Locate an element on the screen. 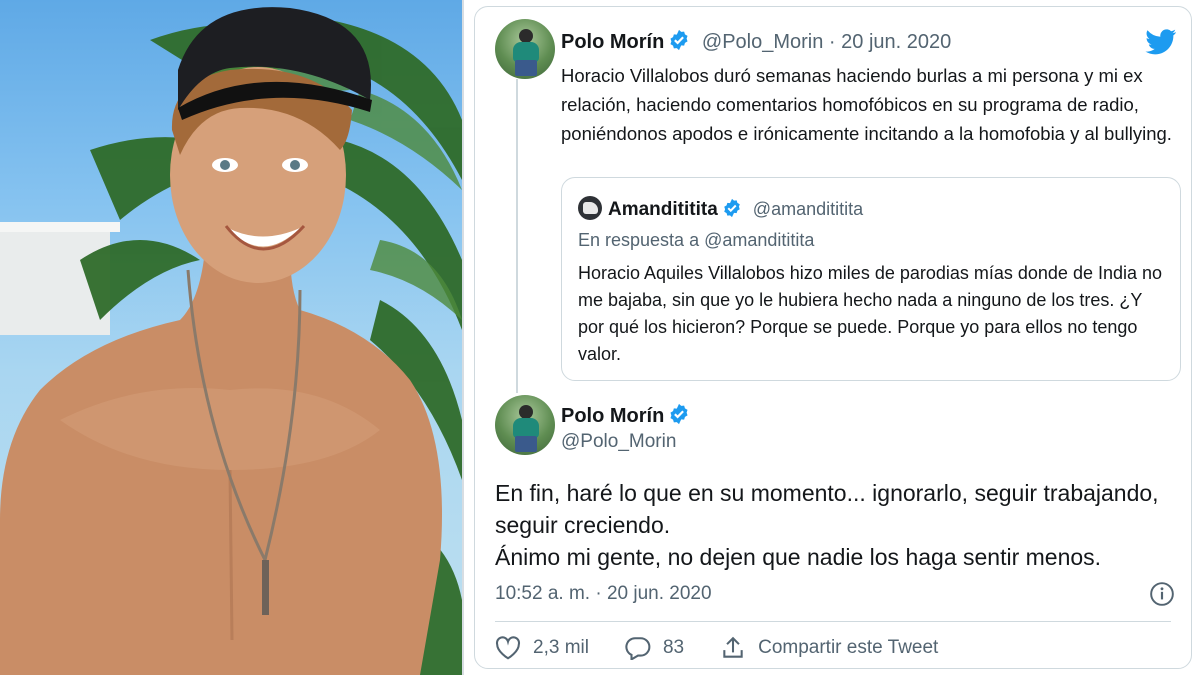  quoted-avatar is located at coordinates (590, 208).